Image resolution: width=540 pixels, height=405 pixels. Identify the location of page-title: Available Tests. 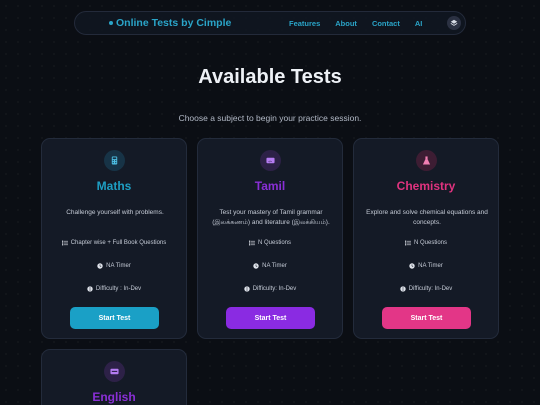
(270, 77).